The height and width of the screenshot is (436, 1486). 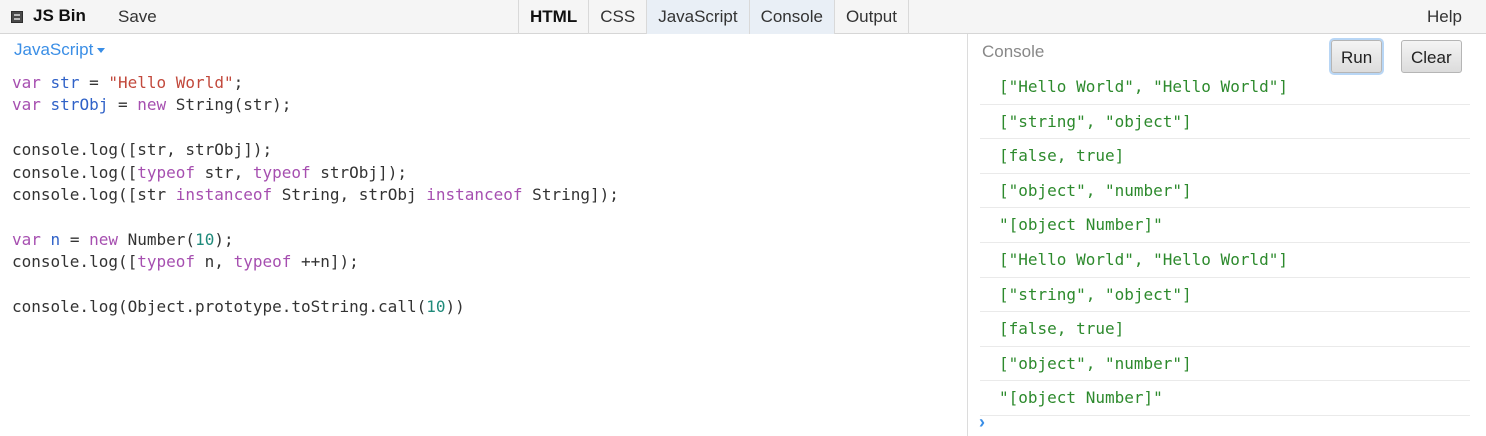 What do you see at coordinates (17, 17) in the screenshot?
I see `jsbin-logo-icon` at bounding box center [17, 17].